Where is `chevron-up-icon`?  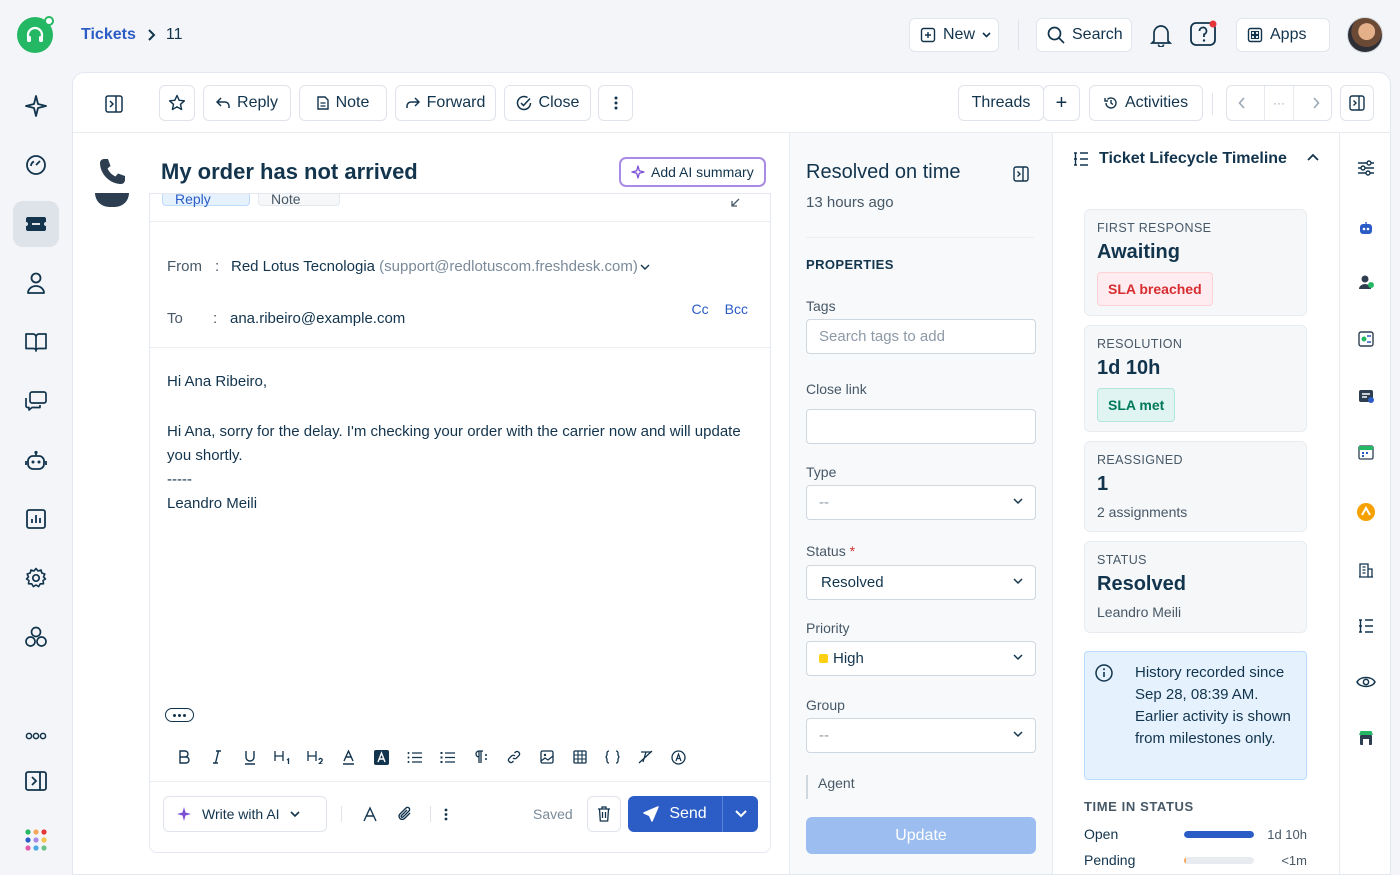
chevron-up-icon is located at coordinates (1313, 157).